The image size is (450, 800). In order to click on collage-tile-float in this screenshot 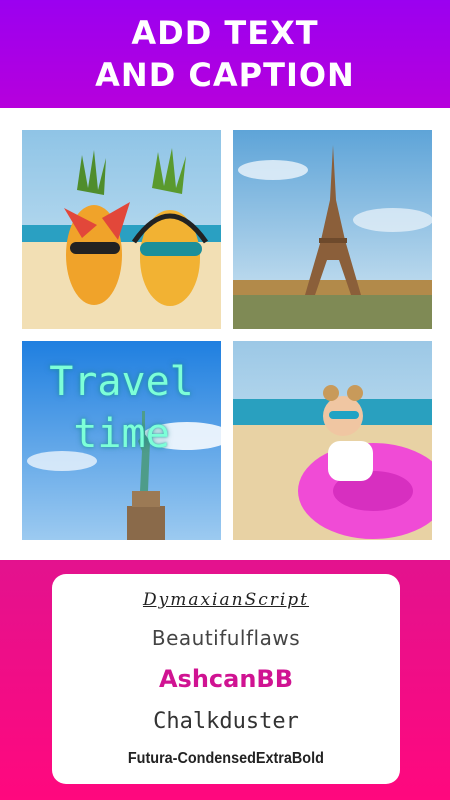, I will do `click(332, 440)`.